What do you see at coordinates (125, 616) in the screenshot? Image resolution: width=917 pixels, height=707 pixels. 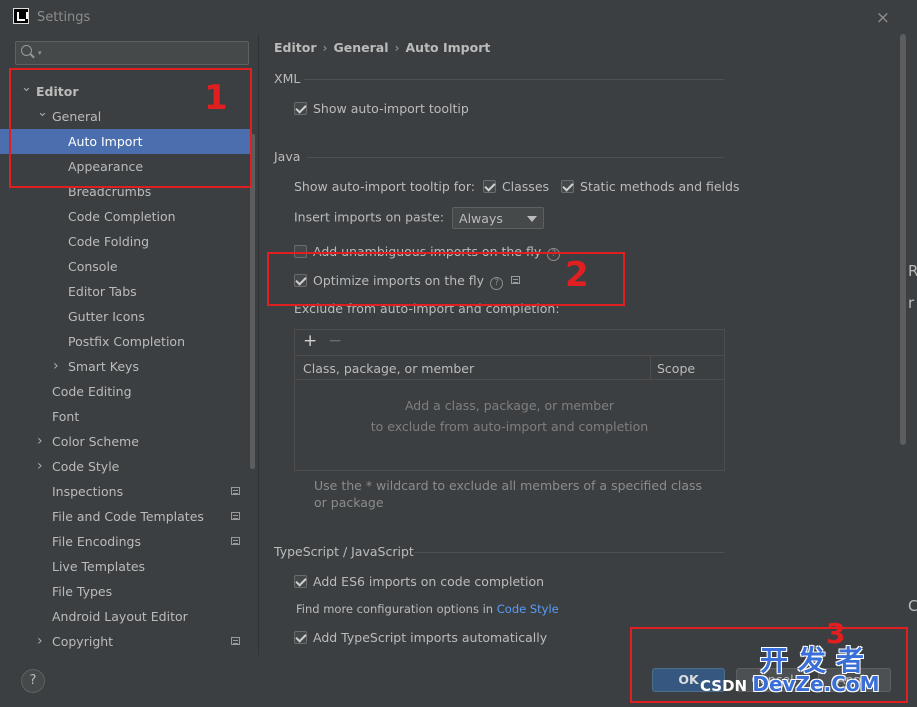 I see `tree-item: Android Layout Editor` at bounding box center [125, 616].